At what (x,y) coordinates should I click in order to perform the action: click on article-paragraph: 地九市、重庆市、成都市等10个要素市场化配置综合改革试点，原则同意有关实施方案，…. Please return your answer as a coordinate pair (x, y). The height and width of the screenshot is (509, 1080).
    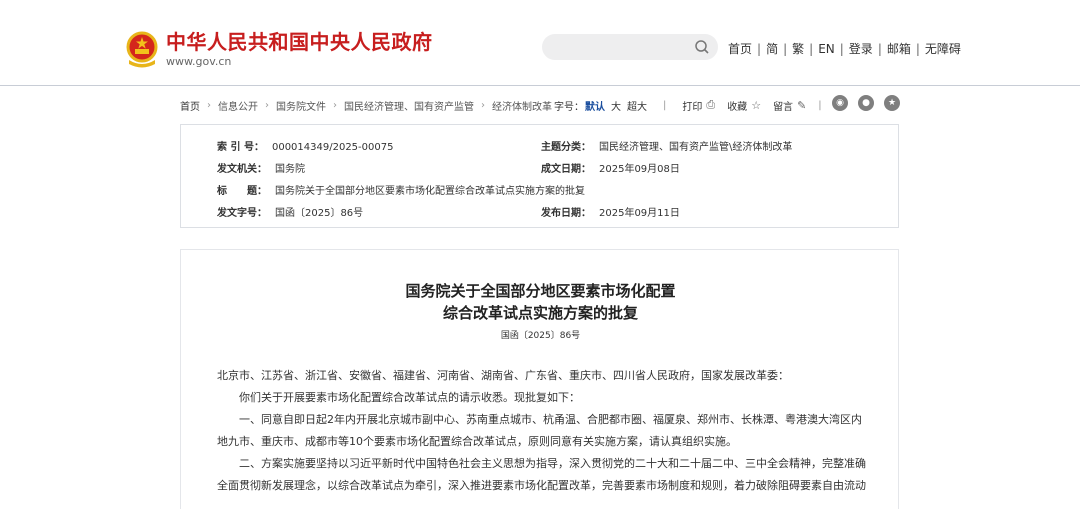
    Looking at the image, I should click on (477, 441).